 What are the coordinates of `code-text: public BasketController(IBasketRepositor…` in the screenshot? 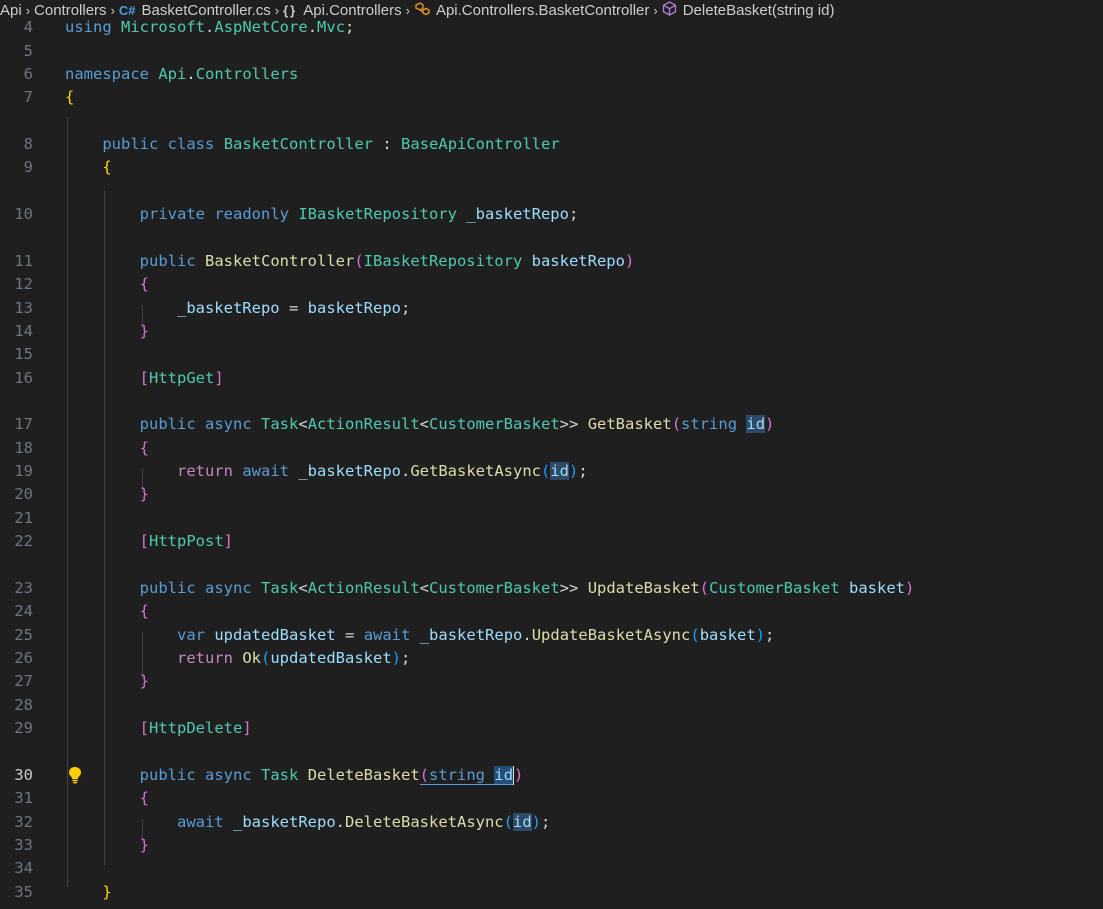 It's located at (387, 261).